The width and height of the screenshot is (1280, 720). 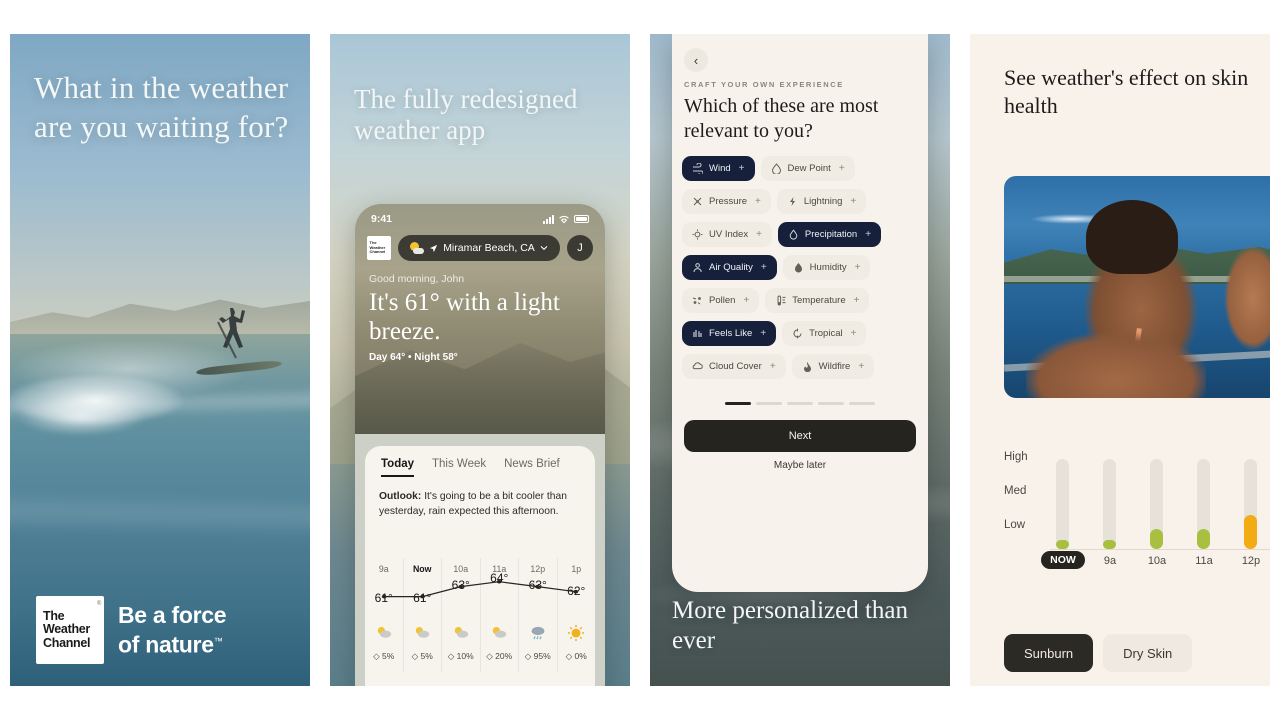 I want to click on page-title: See weather's effect on skin health, so click(x=1126, y=91).